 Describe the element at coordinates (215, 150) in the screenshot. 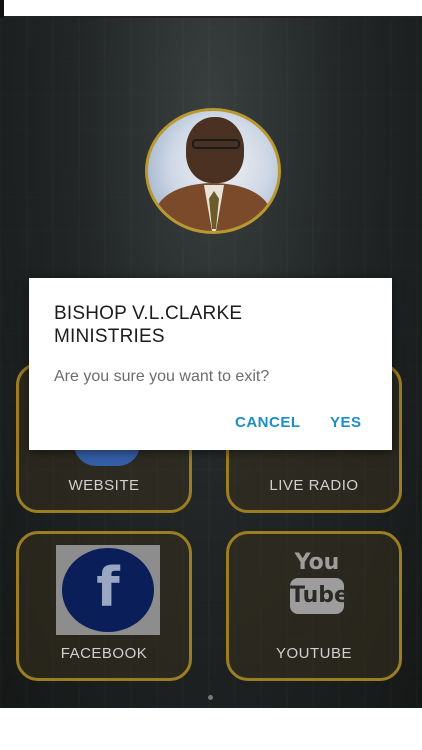

I see `photo-head` at that location.